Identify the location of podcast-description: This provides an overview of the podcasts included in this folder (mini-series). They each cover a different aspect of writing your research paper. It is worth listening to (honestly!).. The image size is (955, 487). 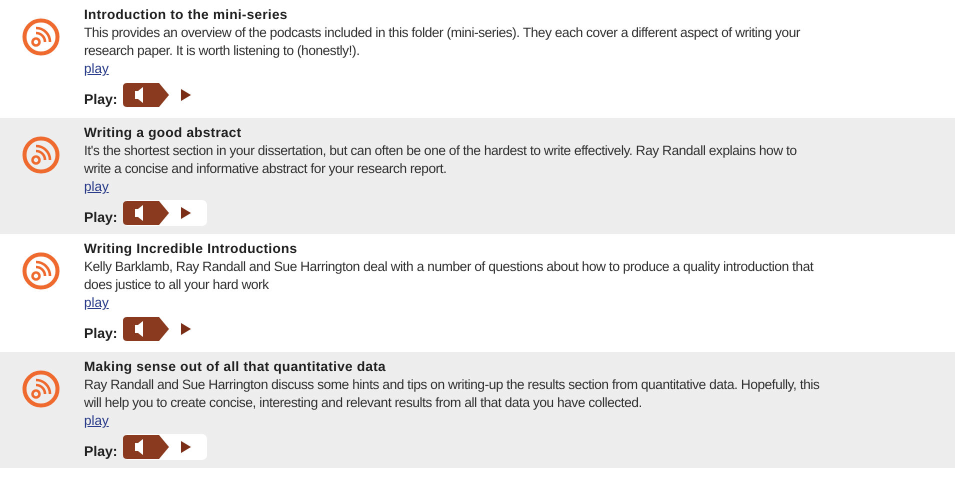
(443, 42).